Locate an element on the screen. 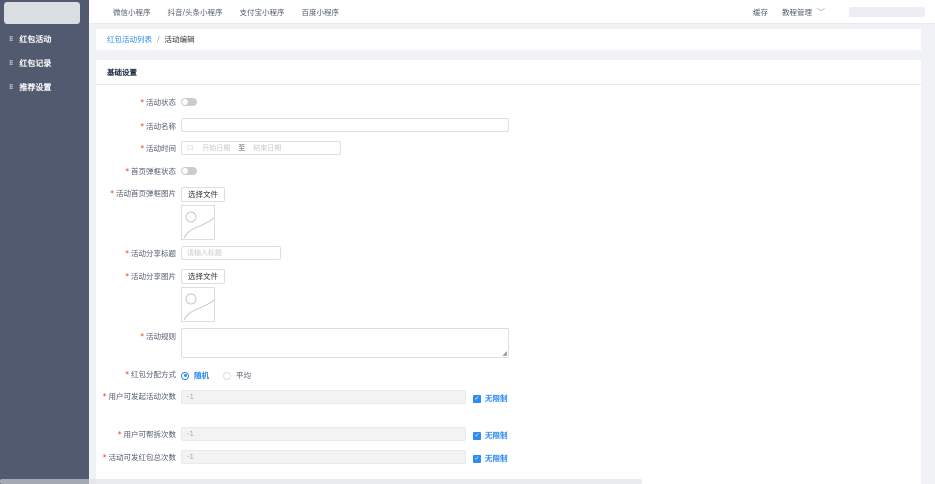  total-times-label: * 活动可发红包总次数 is located at coordinates (139, 457).